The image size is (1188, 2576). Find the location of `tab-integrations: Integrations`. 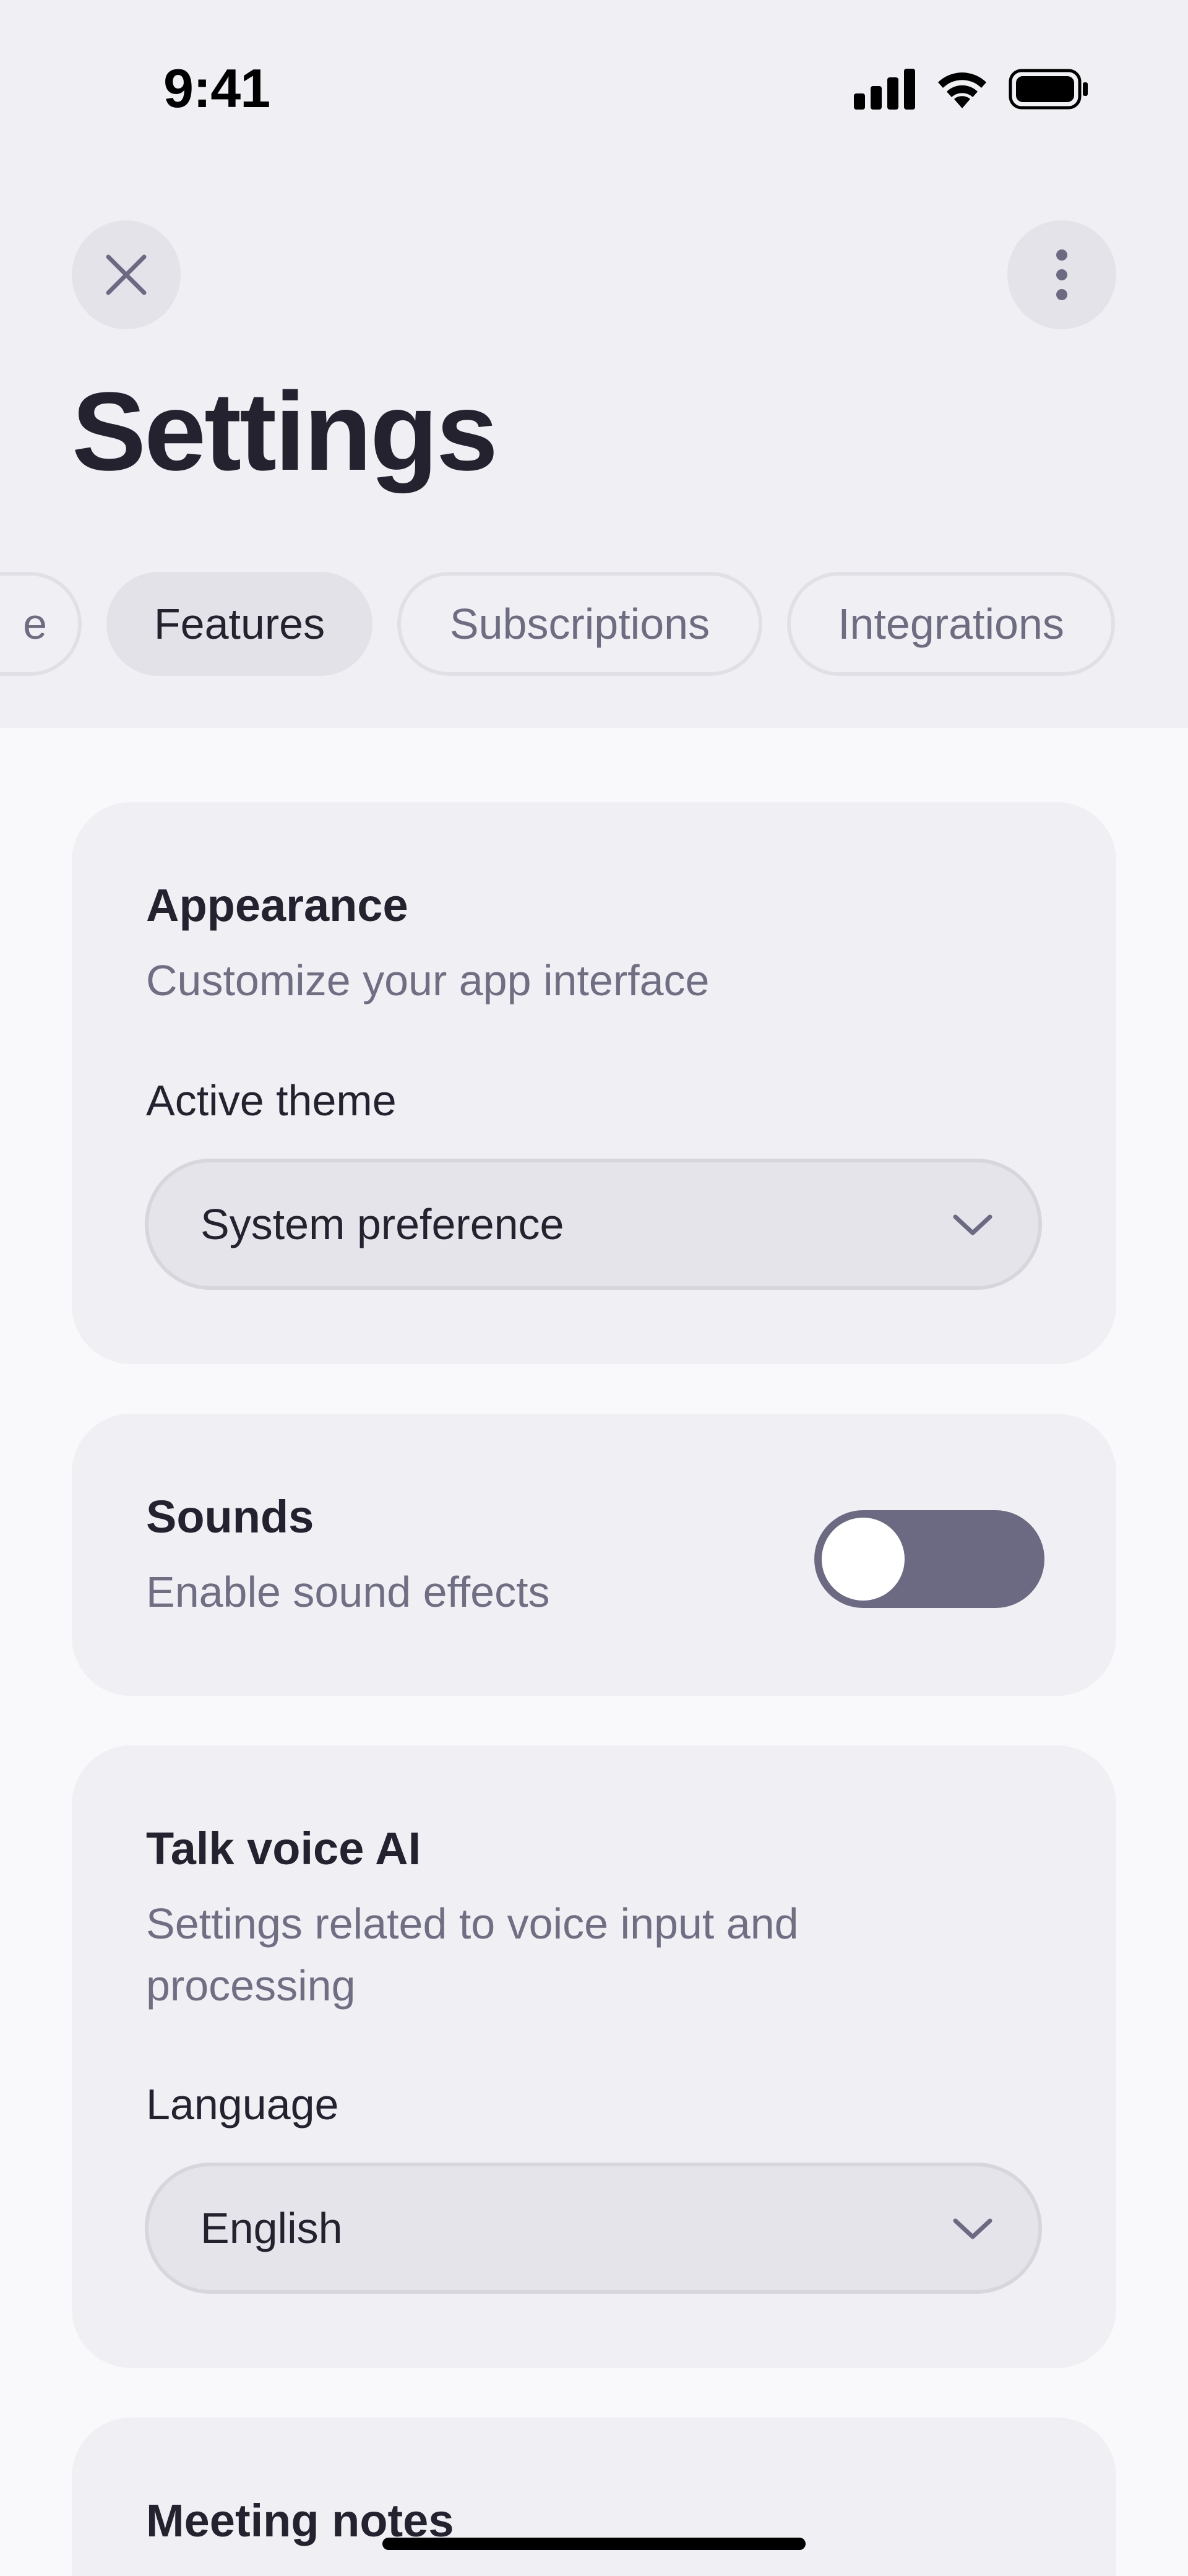

tab-integrations: Integrations is located at coordinates (951, 624).